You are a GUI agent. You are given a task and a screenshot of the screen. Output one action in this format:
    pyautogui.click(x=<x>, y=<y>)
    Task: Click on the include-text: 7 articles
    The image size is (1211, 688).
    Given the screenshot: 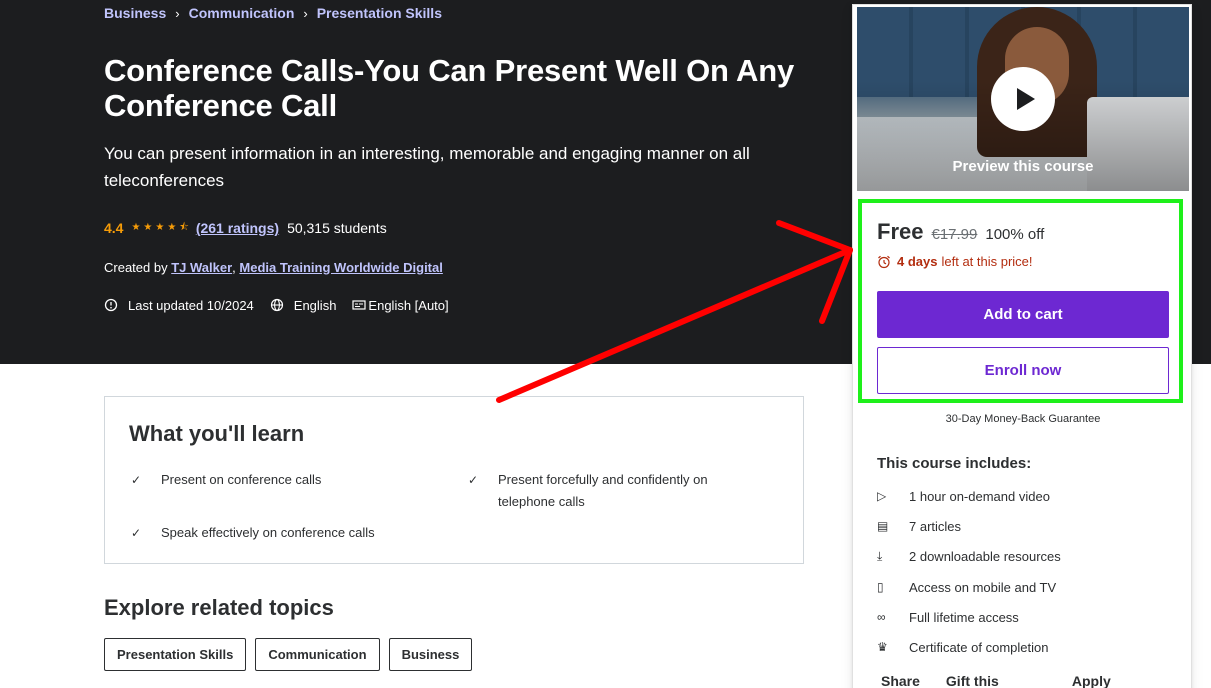 What is the action you would take?
    pyautogui.click(x=935, y=526)
    